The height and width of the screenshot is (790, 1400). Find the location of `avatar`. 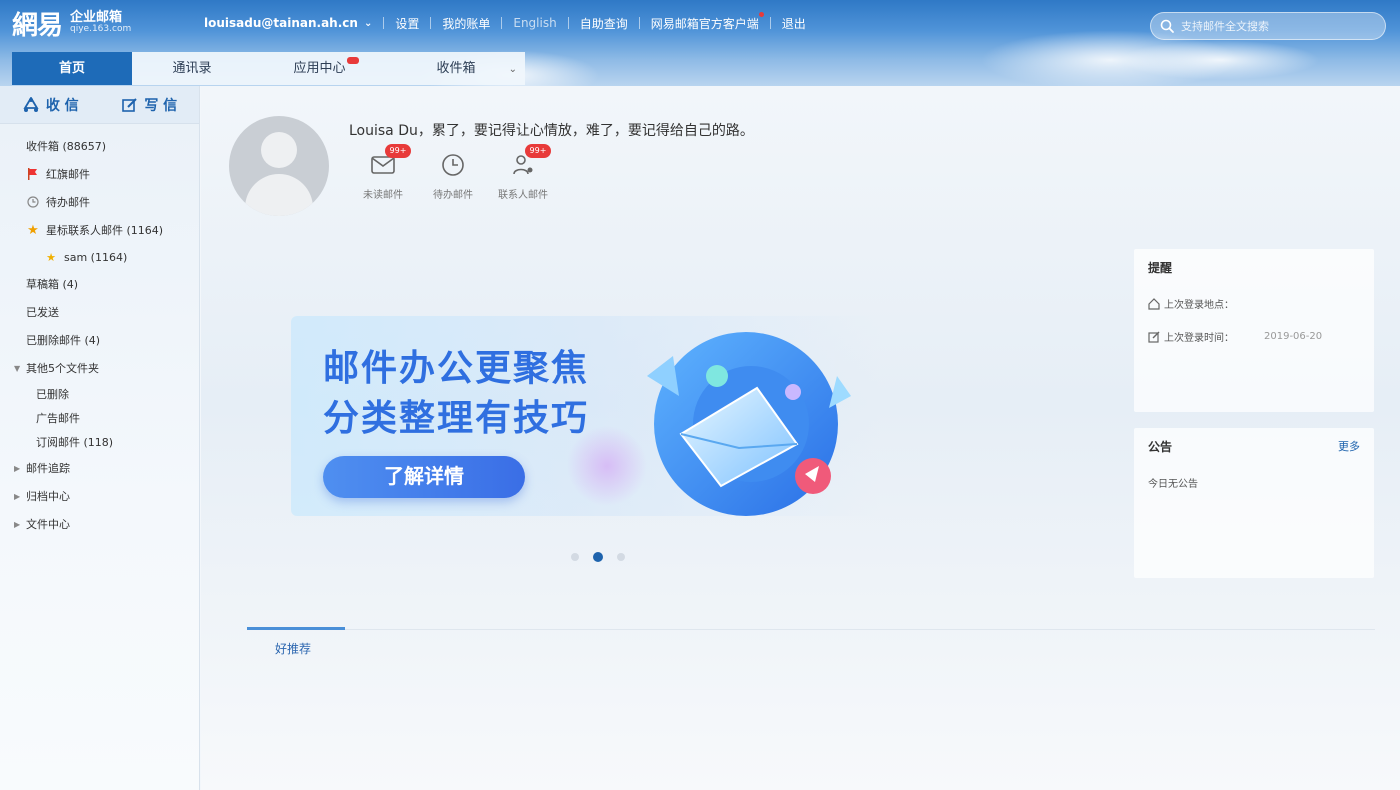

avatar is located at coordinates (279, 166).